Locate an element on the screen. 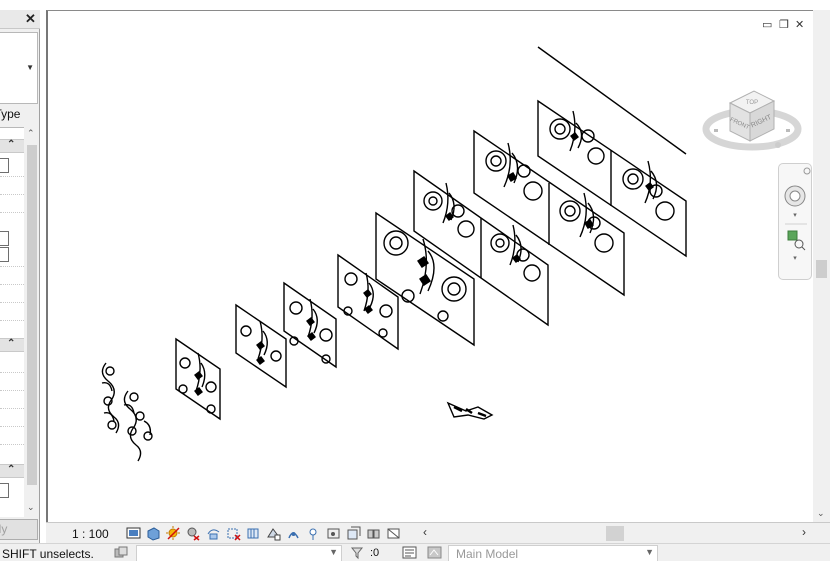 This screenshot has width=830, height=561. viewport-vertical-scrollbar: ⌄ is located at coordinates (821, 266).